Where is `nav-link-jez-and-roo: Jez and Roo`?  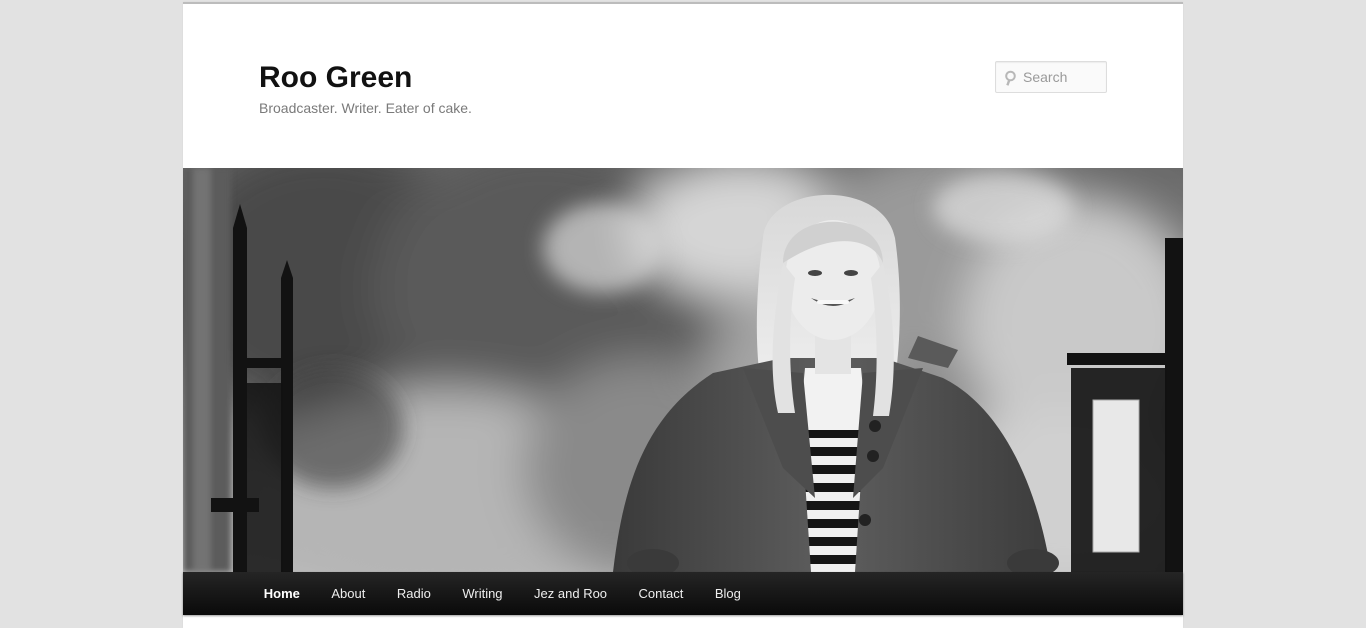
nav-link-jez-and-roo: Jez and Roo is located at coordinates (570, 593).